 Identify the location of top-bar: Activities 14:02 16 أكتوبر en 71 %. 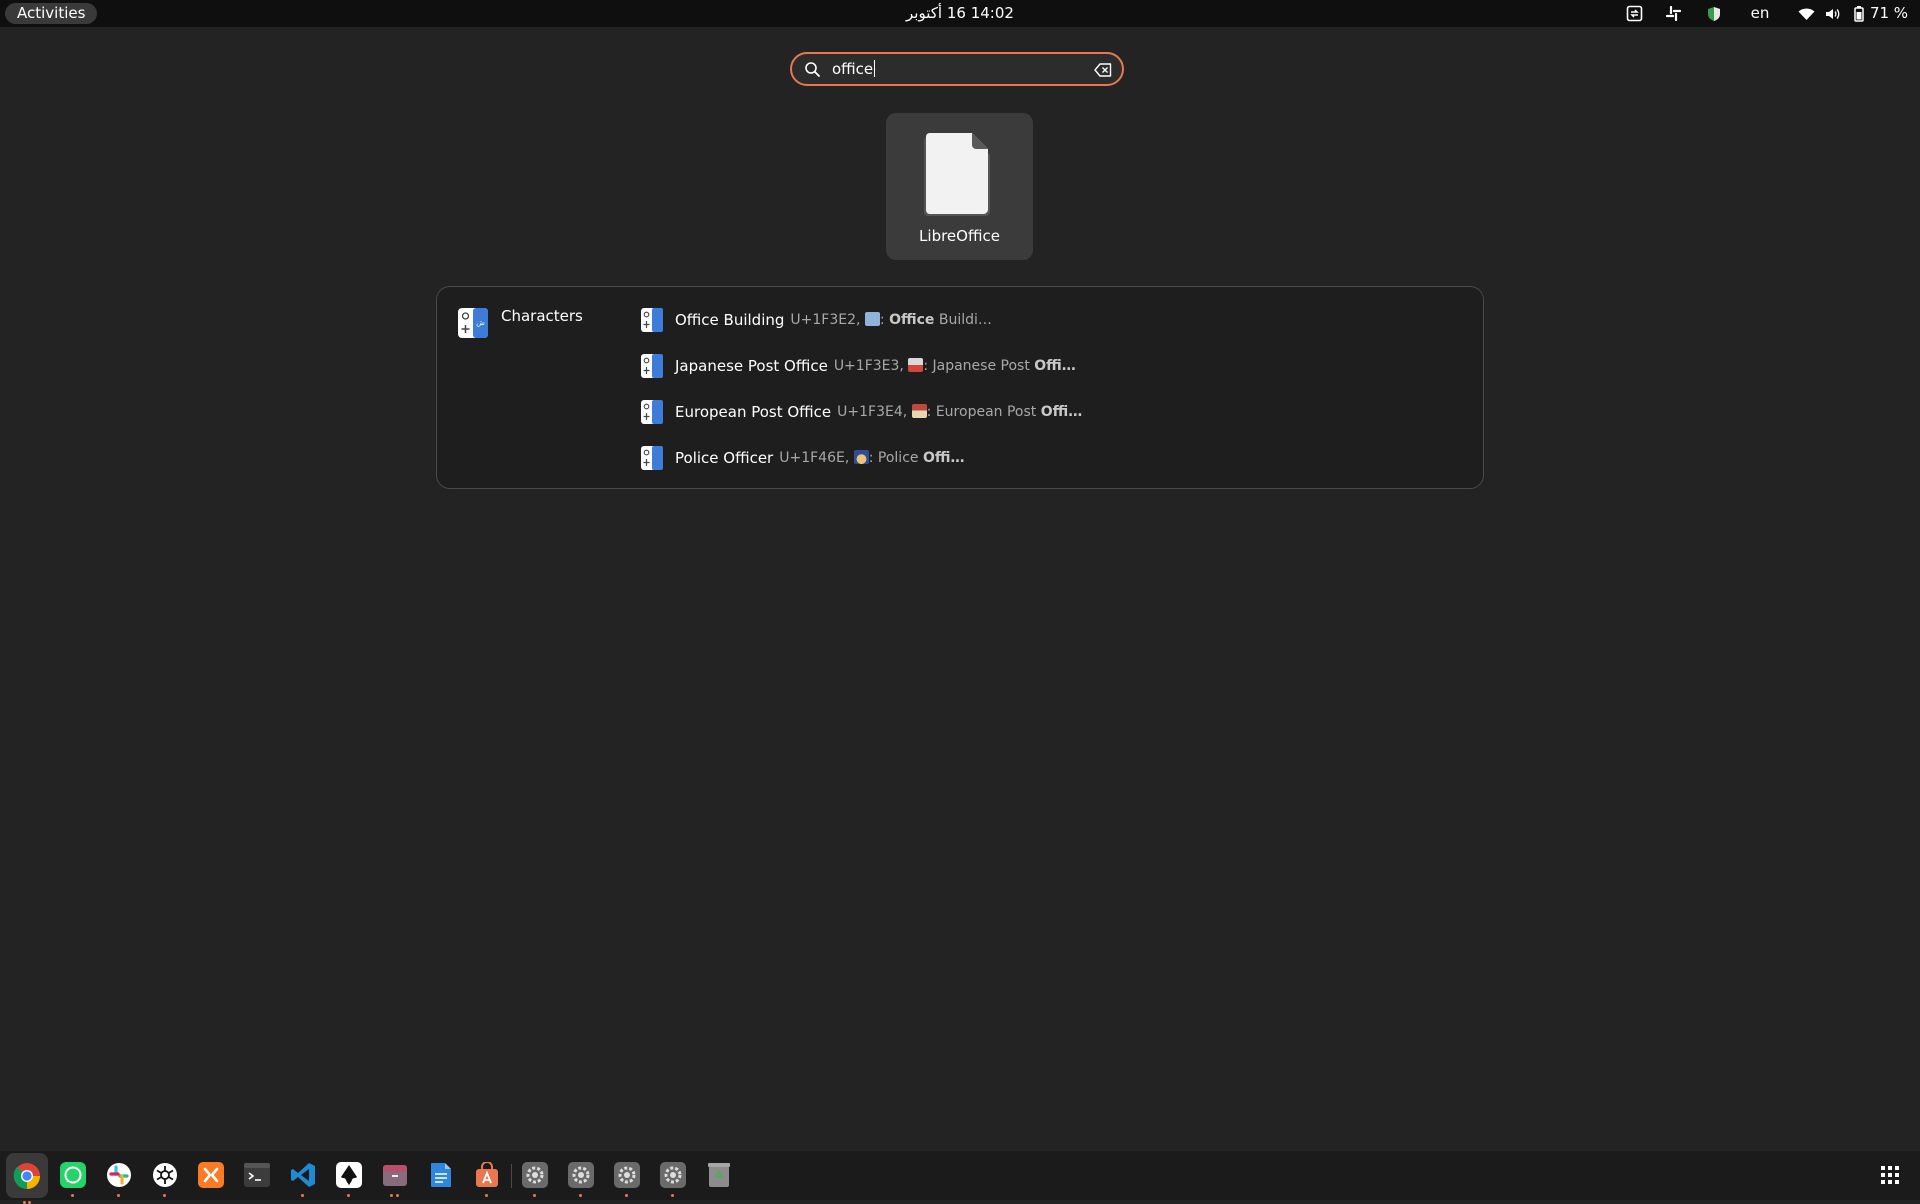
(960, 13).